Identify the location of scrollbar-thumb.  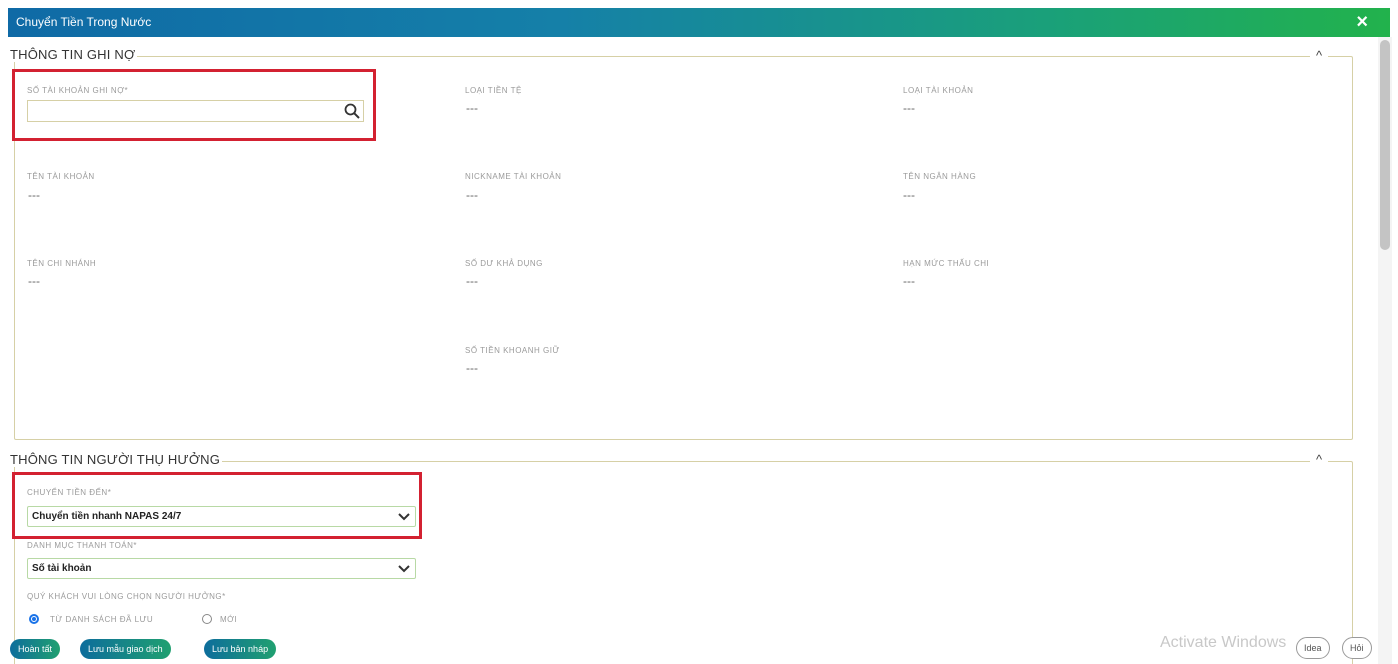
(1385, 145).